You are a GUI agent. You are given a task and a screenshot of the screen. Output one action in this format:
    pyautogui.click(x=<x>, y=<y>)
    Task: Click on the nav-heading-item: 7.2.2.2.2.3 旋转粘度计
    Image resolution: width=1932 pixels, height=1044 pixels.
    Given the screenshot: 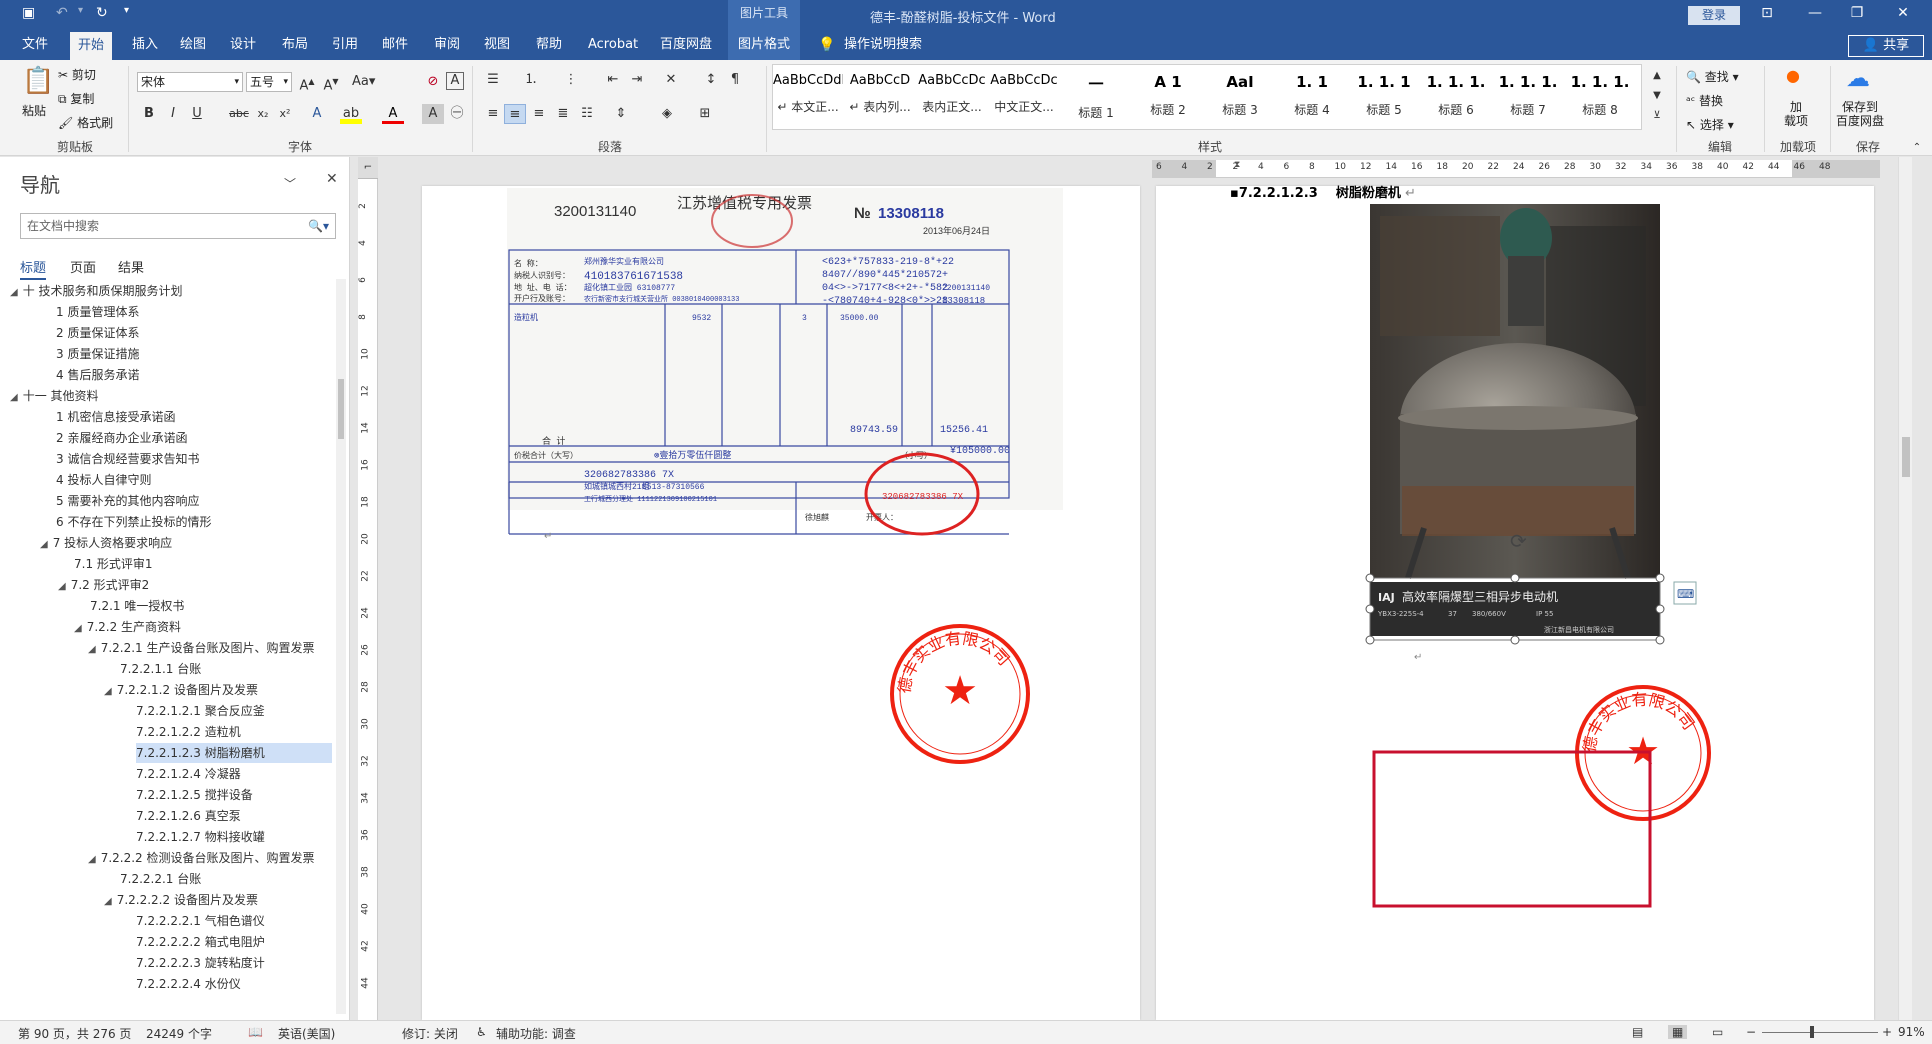 What is the action you would take?
    pyautogui.click(x=200, y=963)
    